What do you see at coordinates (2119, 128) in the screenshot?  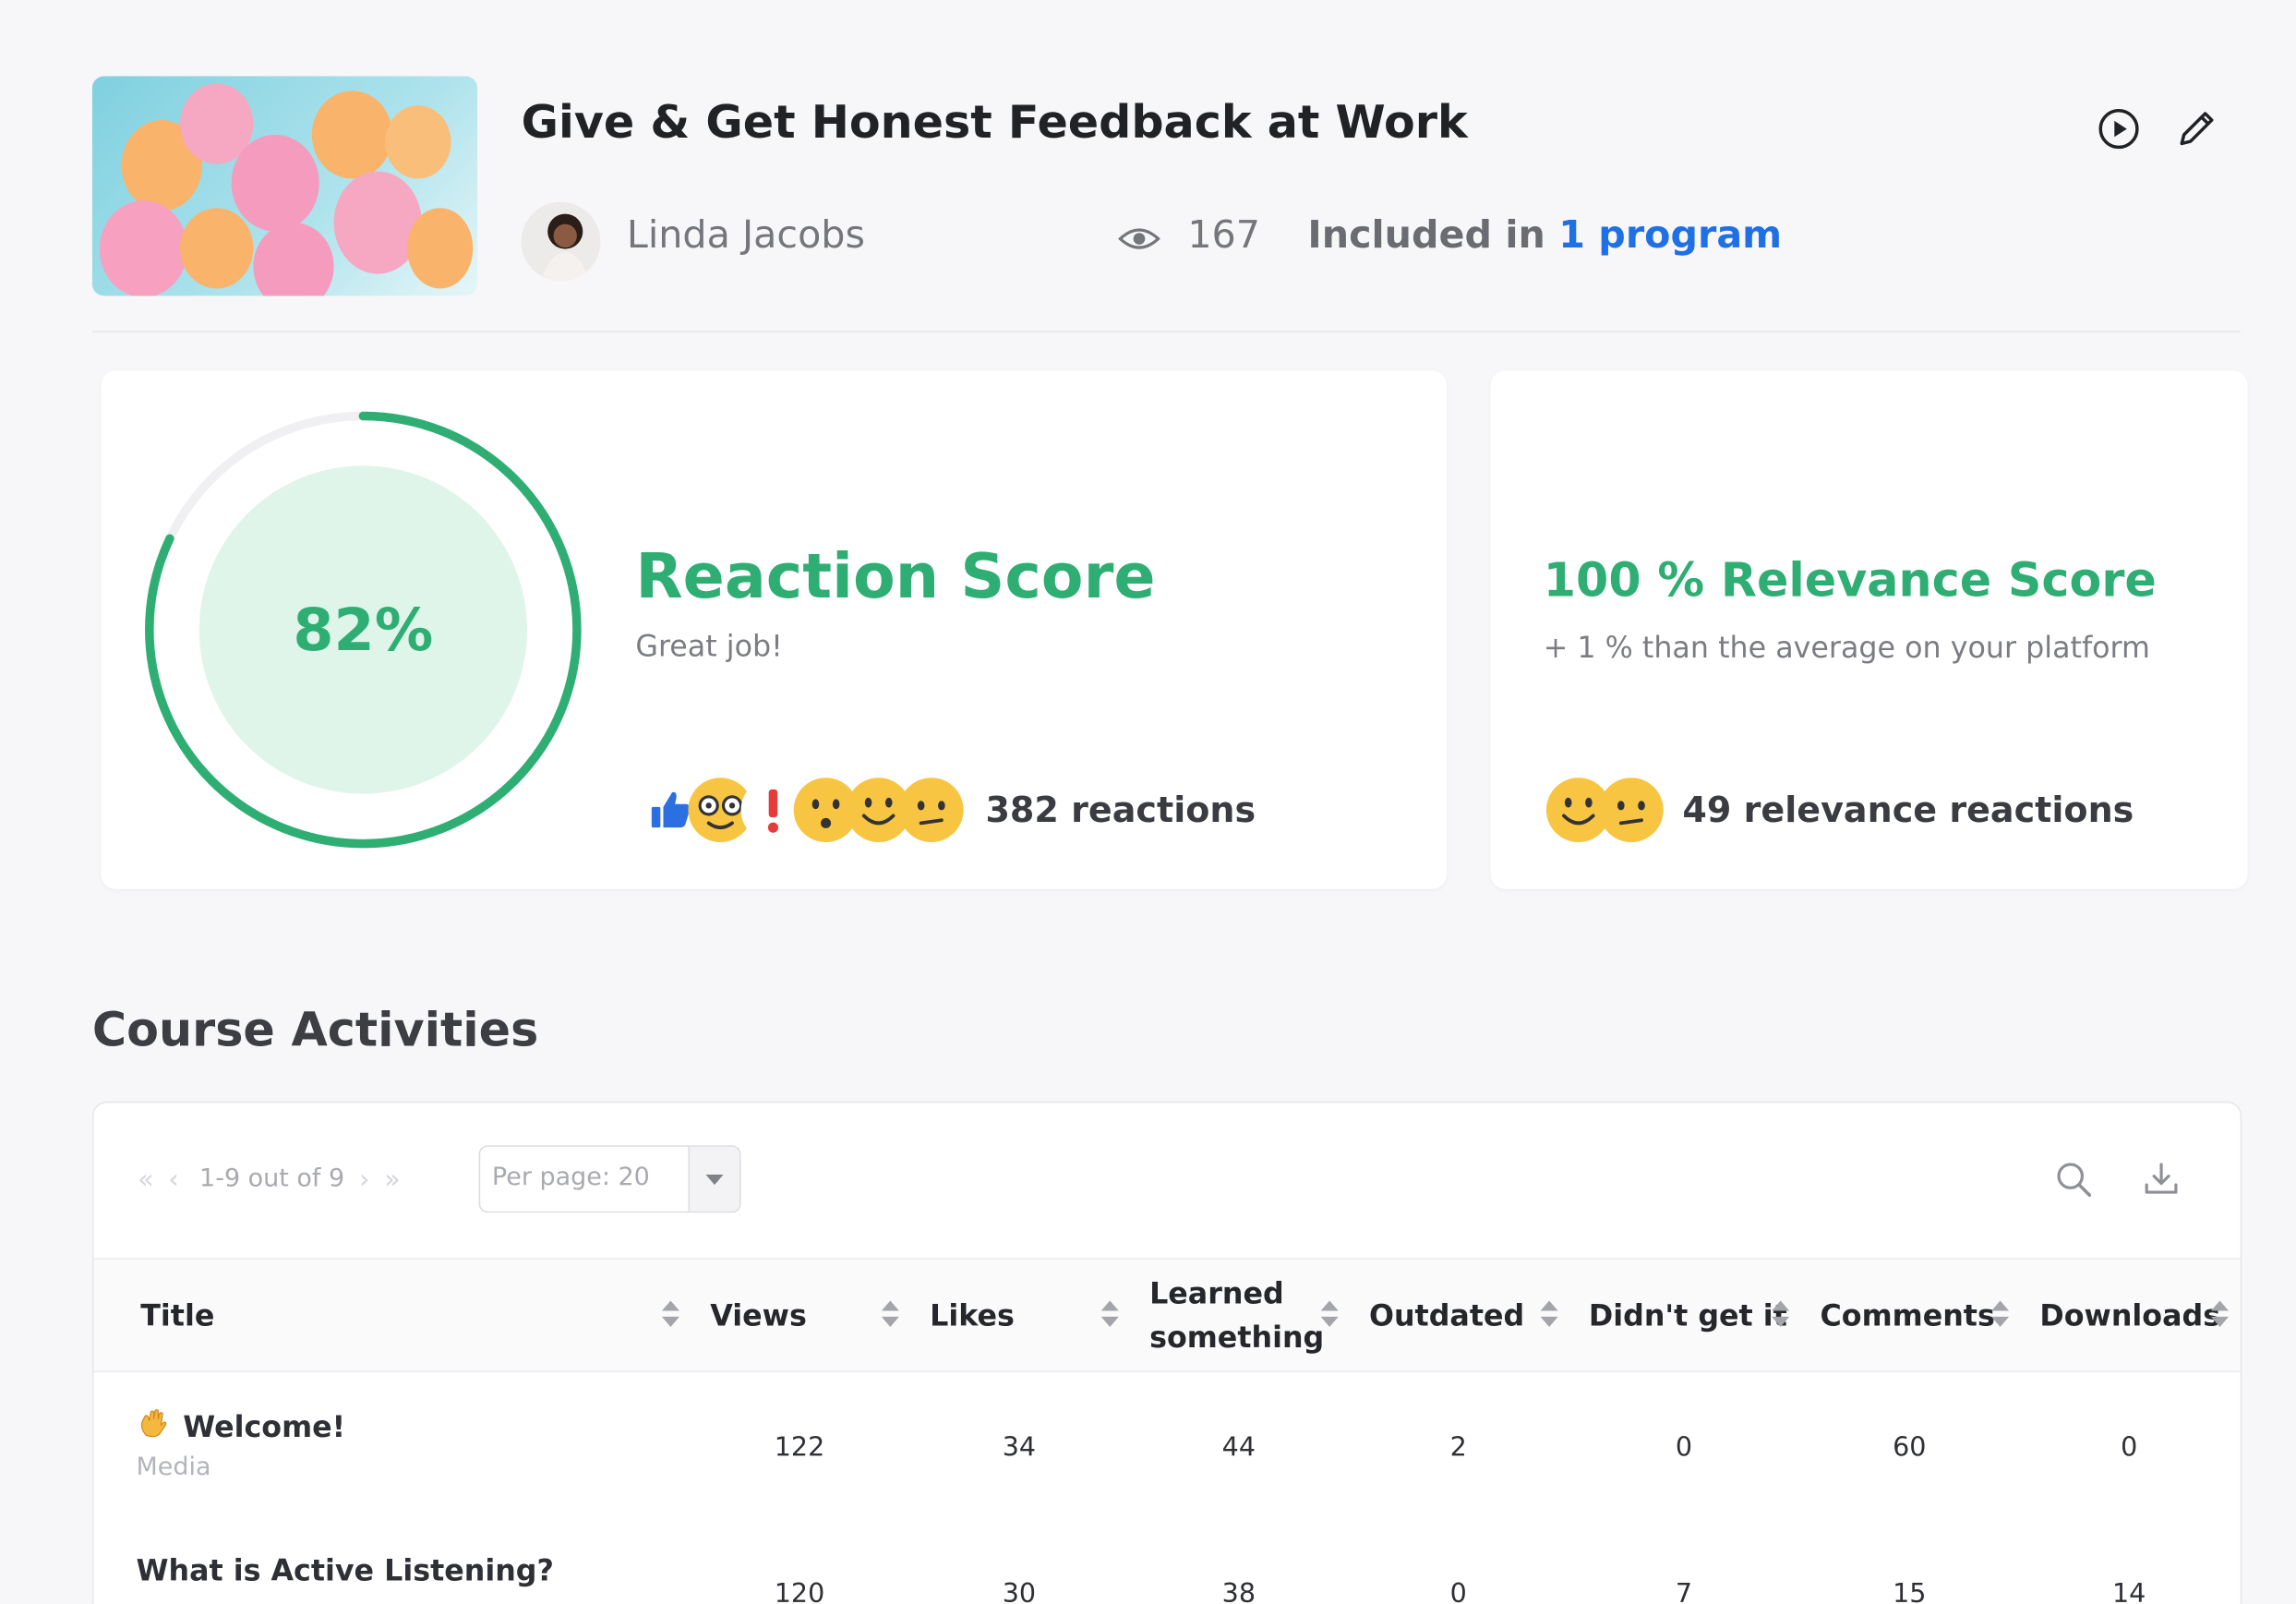 I see `play-circle-icon` at bounding box center [2119, 128].